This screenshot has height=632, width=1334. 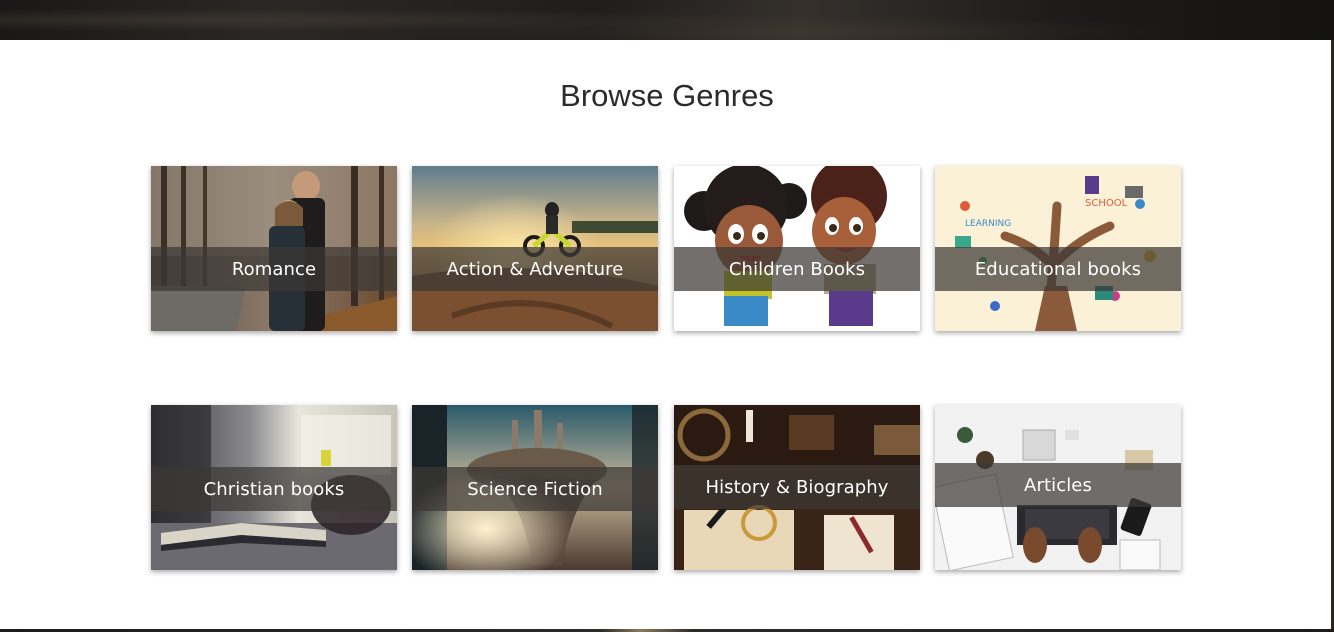 I want to click on genre-label: Educational books, so click(x=1058, y=269).